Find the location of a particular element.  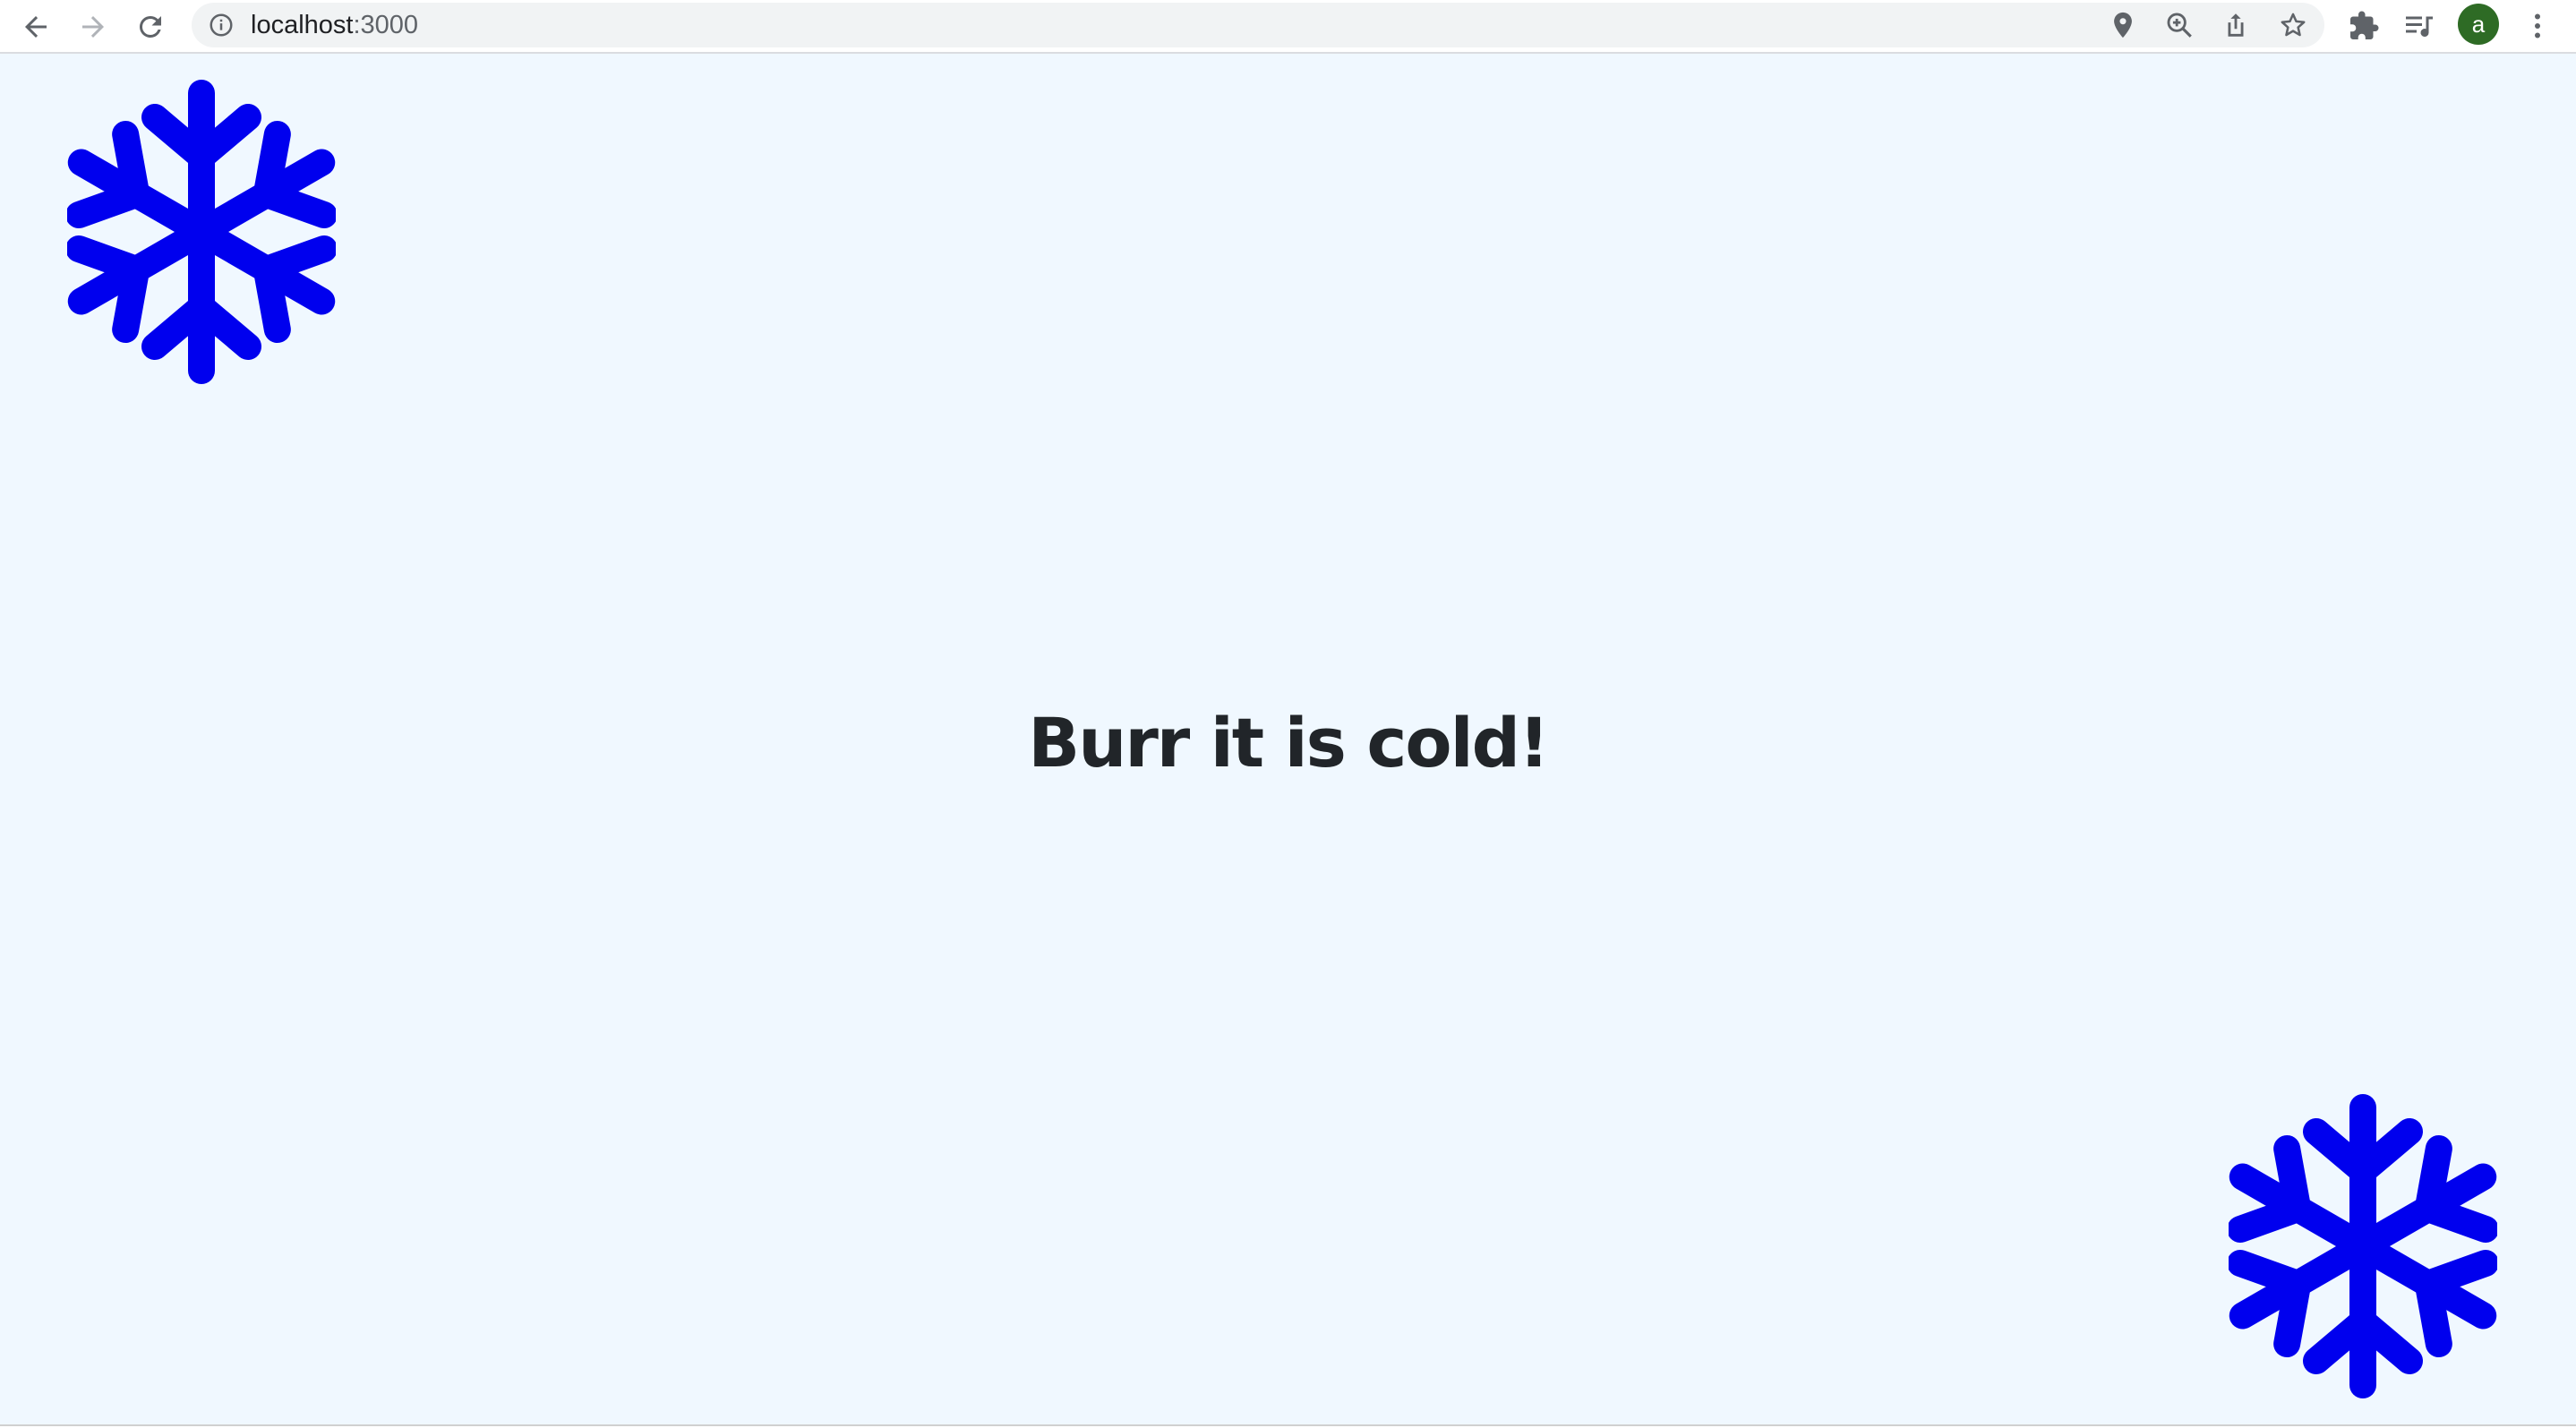

page-heading: Burr it is cold! is located at coordinates (1288, 742).